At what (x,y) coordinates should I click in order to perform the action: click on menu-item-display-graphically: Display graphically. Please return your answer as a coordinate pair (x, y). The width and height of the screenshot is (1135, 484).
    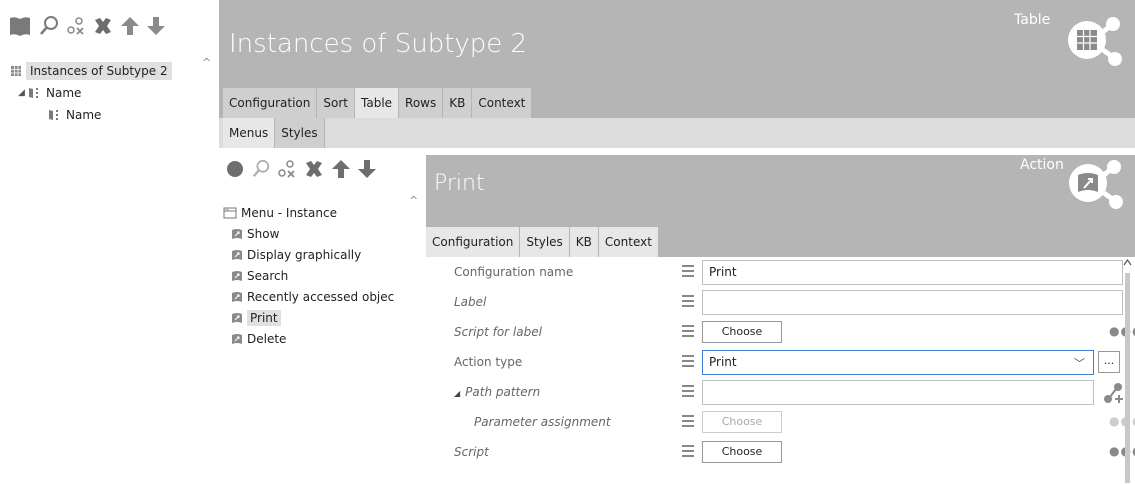
    Looking at the image, I should click on (320, 254).